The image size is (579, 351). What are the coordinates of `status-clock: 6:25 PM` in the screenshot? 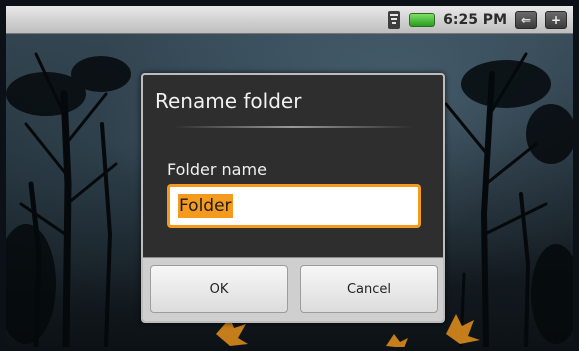 It's located at (475, 20).